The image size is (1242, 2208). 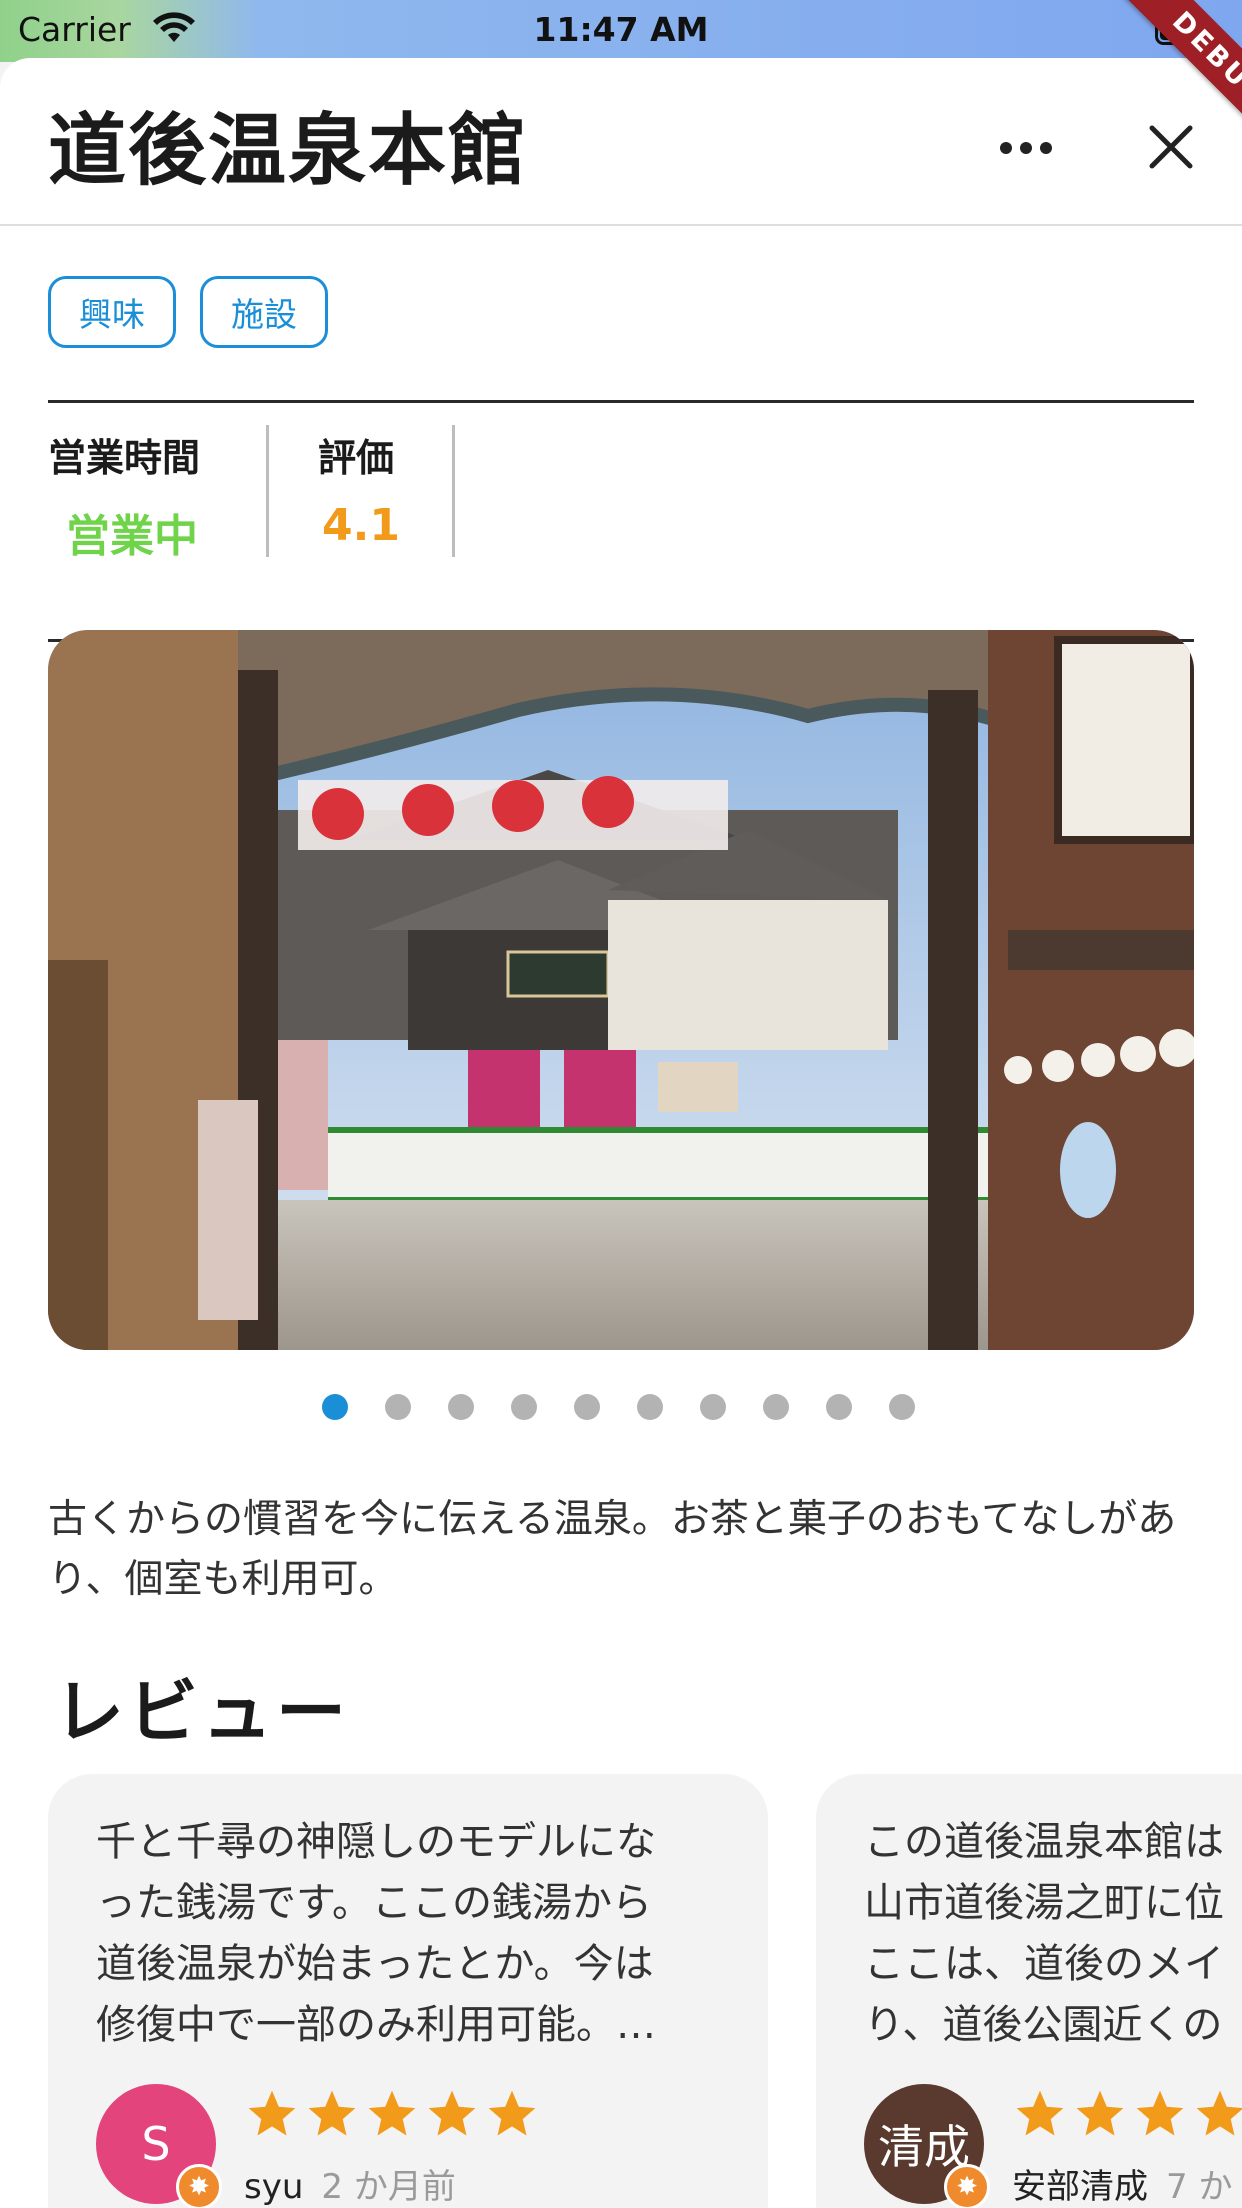 What do you see at coordinates (274, 2187) in the screenshot?
I see `reviewer-name: syu` at bounding box center [274, 2187].